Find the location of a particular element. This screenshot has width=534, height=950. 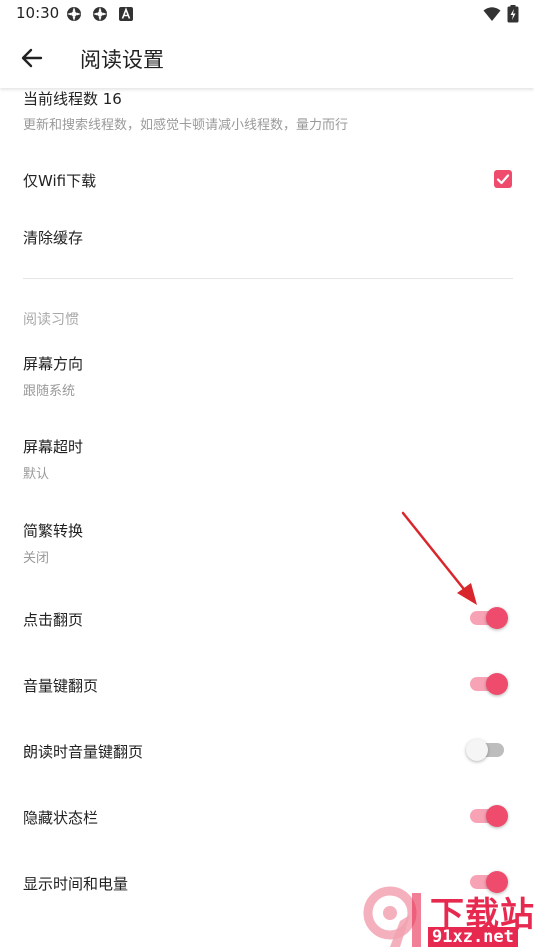

arrow-left-icon is located at coordinates (32, 58).